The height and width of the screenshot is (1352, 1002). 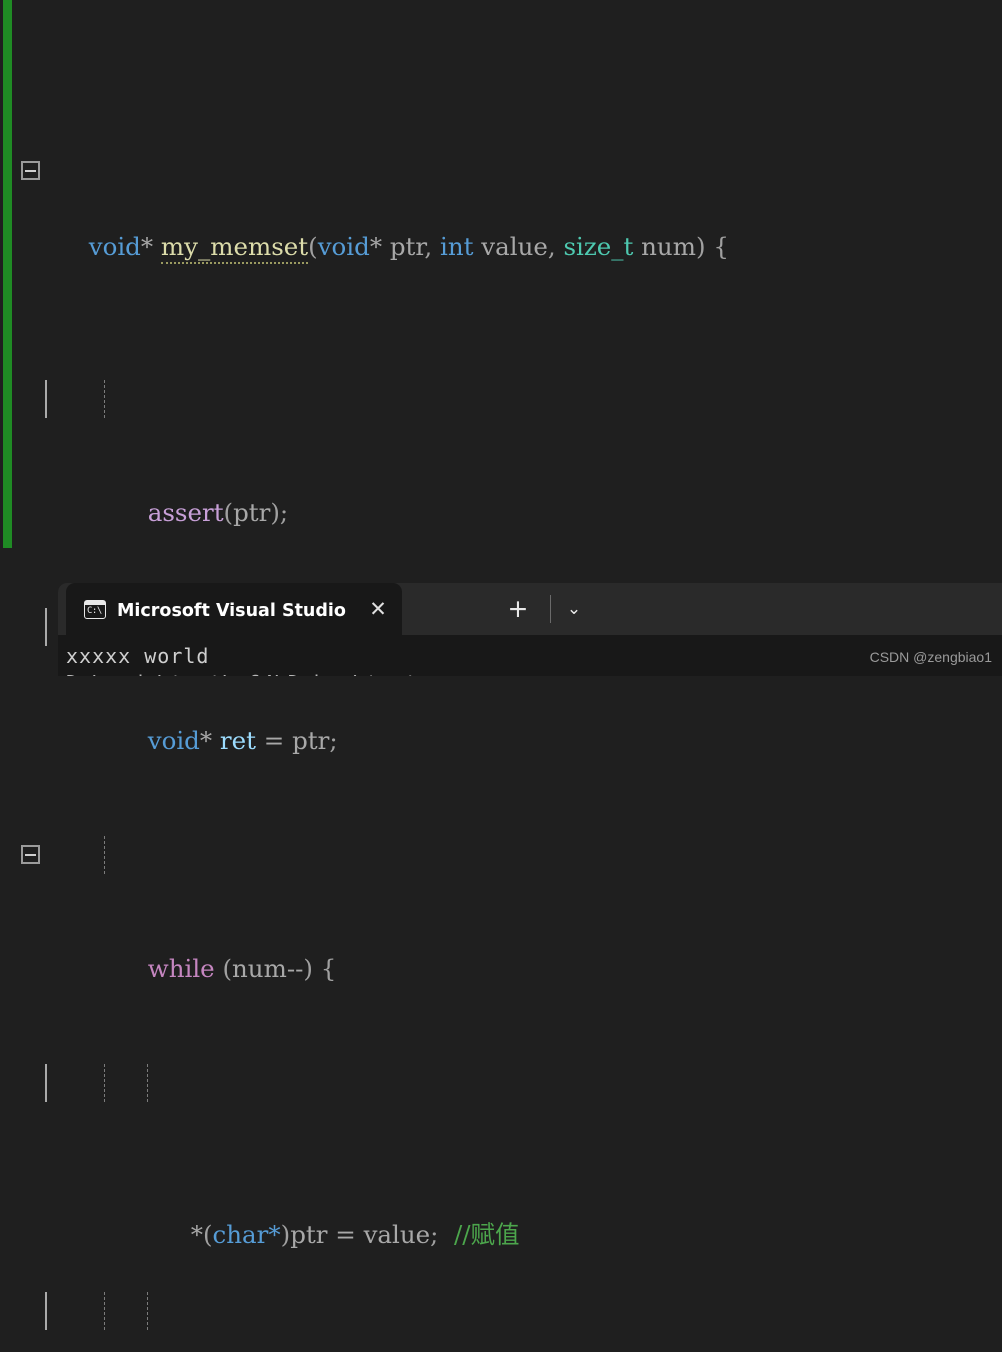 What do you see at coordinates (343, 246) in the screenshot?
I see `token-void-2: void` at bounding box center [343, 246].